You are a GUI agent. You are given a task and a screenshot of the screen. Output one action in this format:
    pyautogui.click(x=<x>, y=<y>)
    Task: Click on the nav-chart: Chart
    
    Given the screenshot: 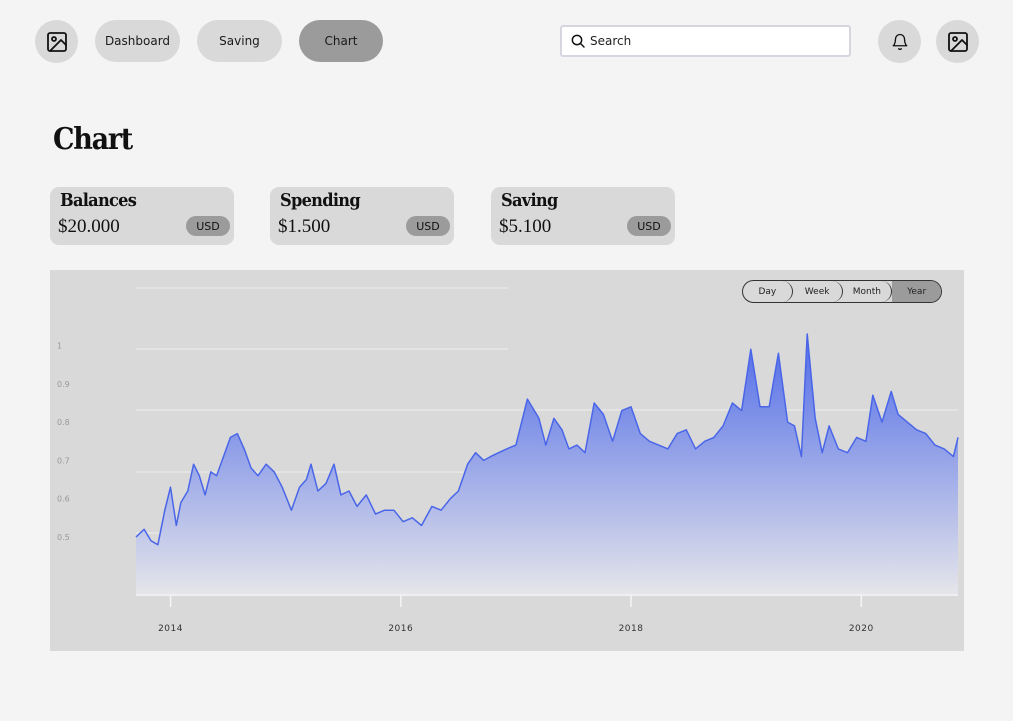 What is the action you would take?
    pyautogui.click(x=341, y=41)
    